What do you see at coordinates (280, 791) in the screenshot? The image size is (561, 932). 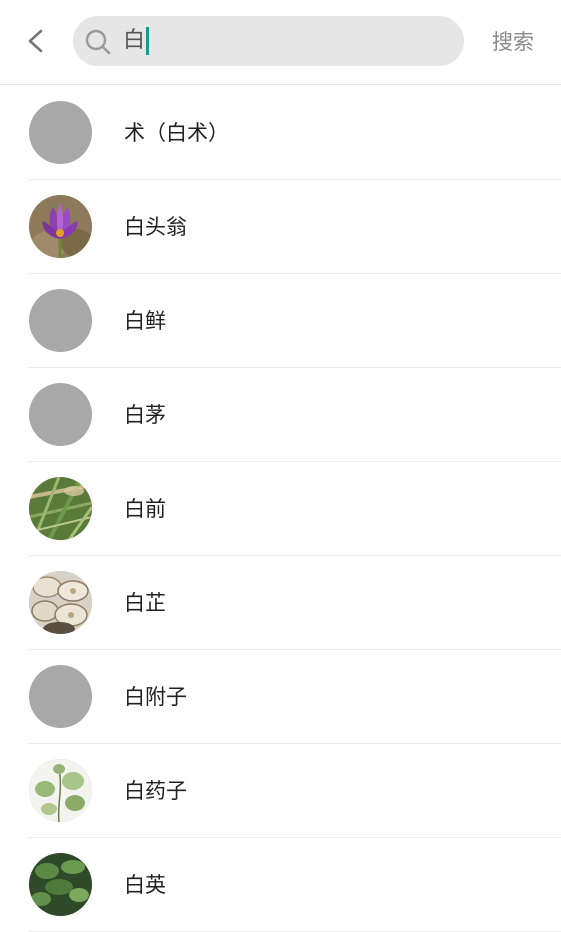 I see `list-item: 白药子` at bounding box center [280, 791].